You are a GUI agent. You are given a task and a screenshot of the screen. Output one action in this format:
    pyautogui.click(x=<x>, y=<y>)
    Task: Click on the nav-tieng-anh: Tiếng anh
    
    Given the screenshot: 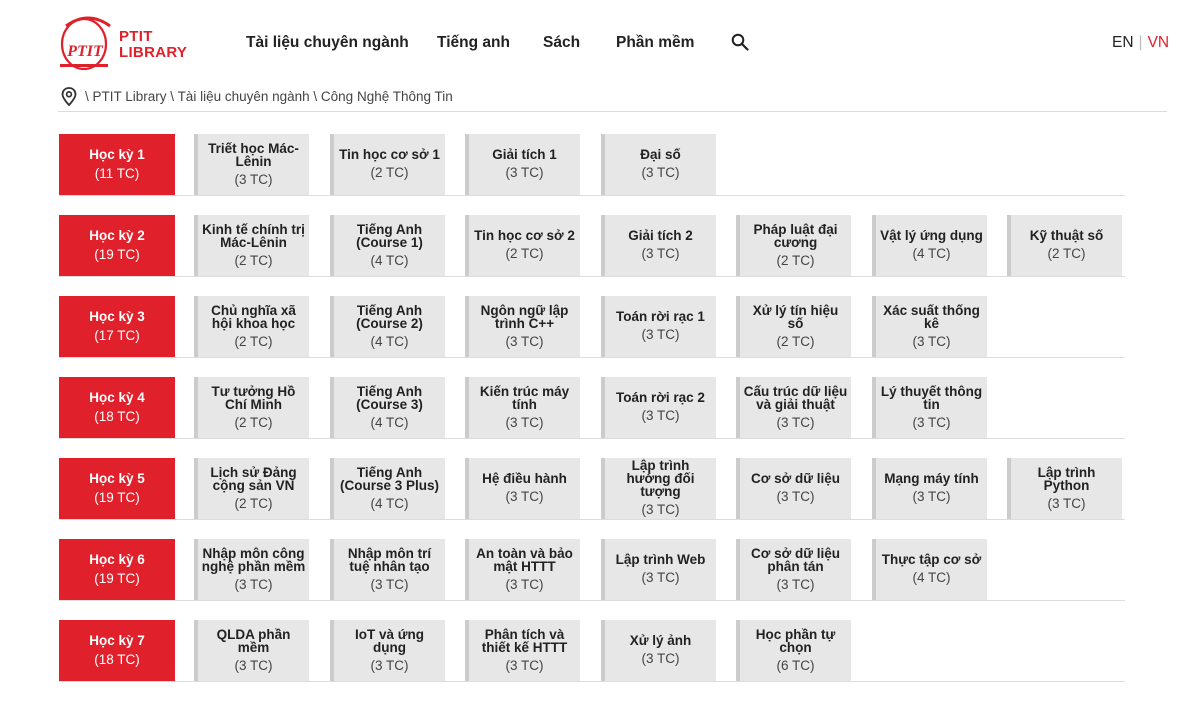 What is the action you would take?
    pyautogui.click(x=473, y=43)
    